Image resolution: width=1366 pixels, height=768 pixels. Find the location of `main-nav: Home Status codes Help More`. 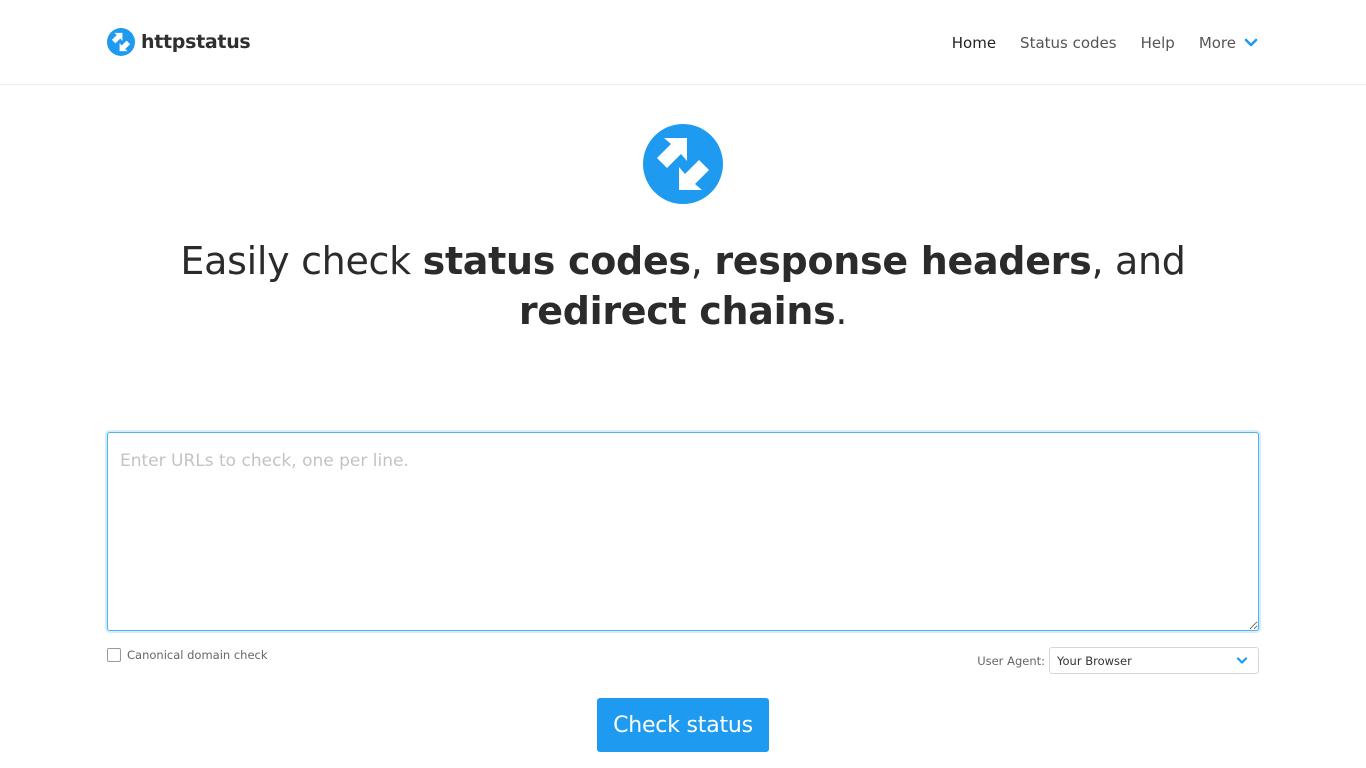

main-nav: Home Status codes Help More is located at coordinates (1105, 43).